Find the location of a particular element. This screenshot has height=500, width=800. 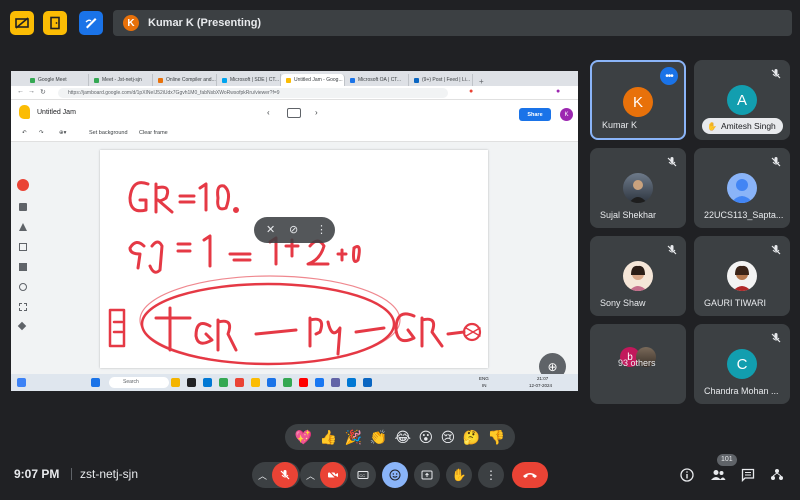

present-button is located at coordinates (427, 475).